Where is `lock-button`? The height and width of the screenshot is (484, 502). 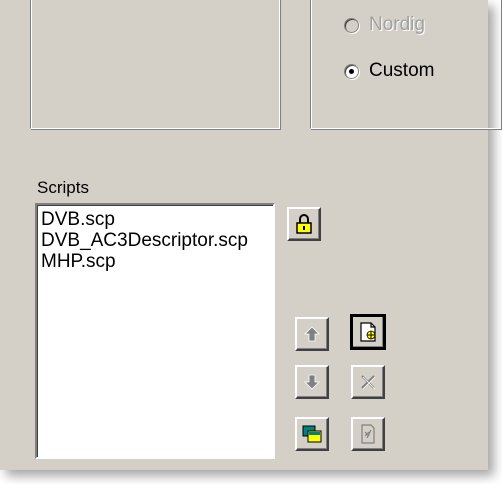 lock-button is located at coordinates (304, 224).